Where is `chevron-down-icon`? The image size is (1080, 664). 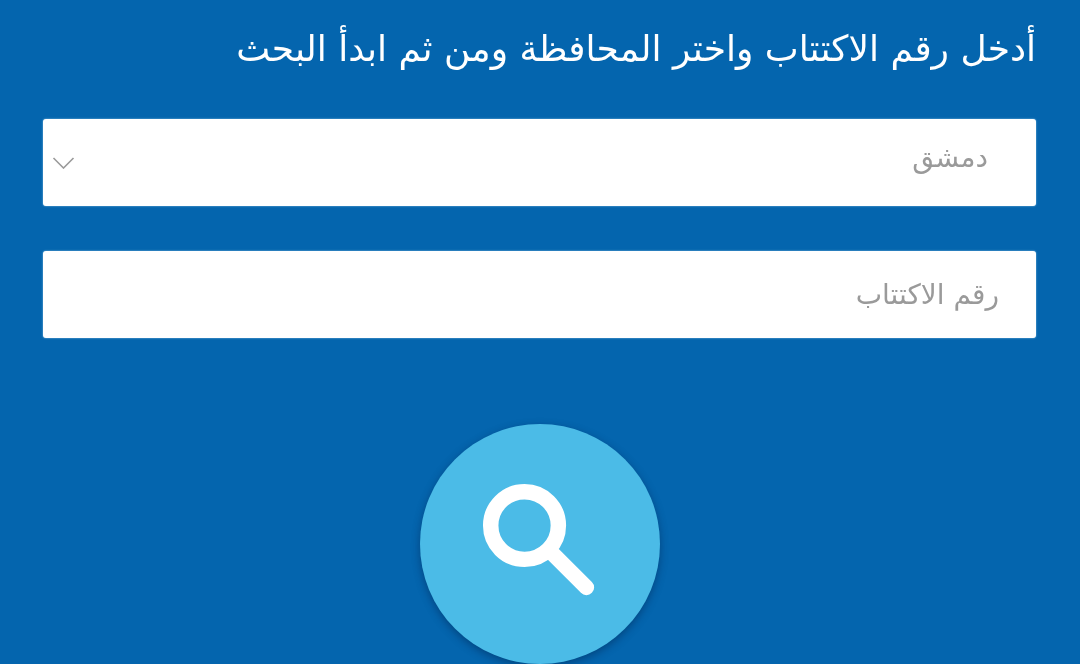
chevron-down-icon is located at coordinates (63, 162).